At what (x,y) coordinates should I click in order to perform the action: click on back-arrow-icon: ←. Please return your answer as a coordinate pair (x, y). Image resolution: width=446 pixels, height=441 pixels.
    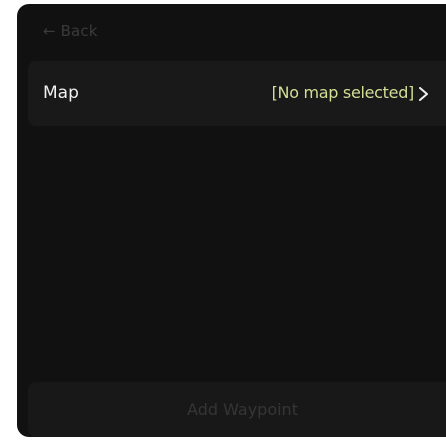
    Looking at the image, I should click on (49, 30).